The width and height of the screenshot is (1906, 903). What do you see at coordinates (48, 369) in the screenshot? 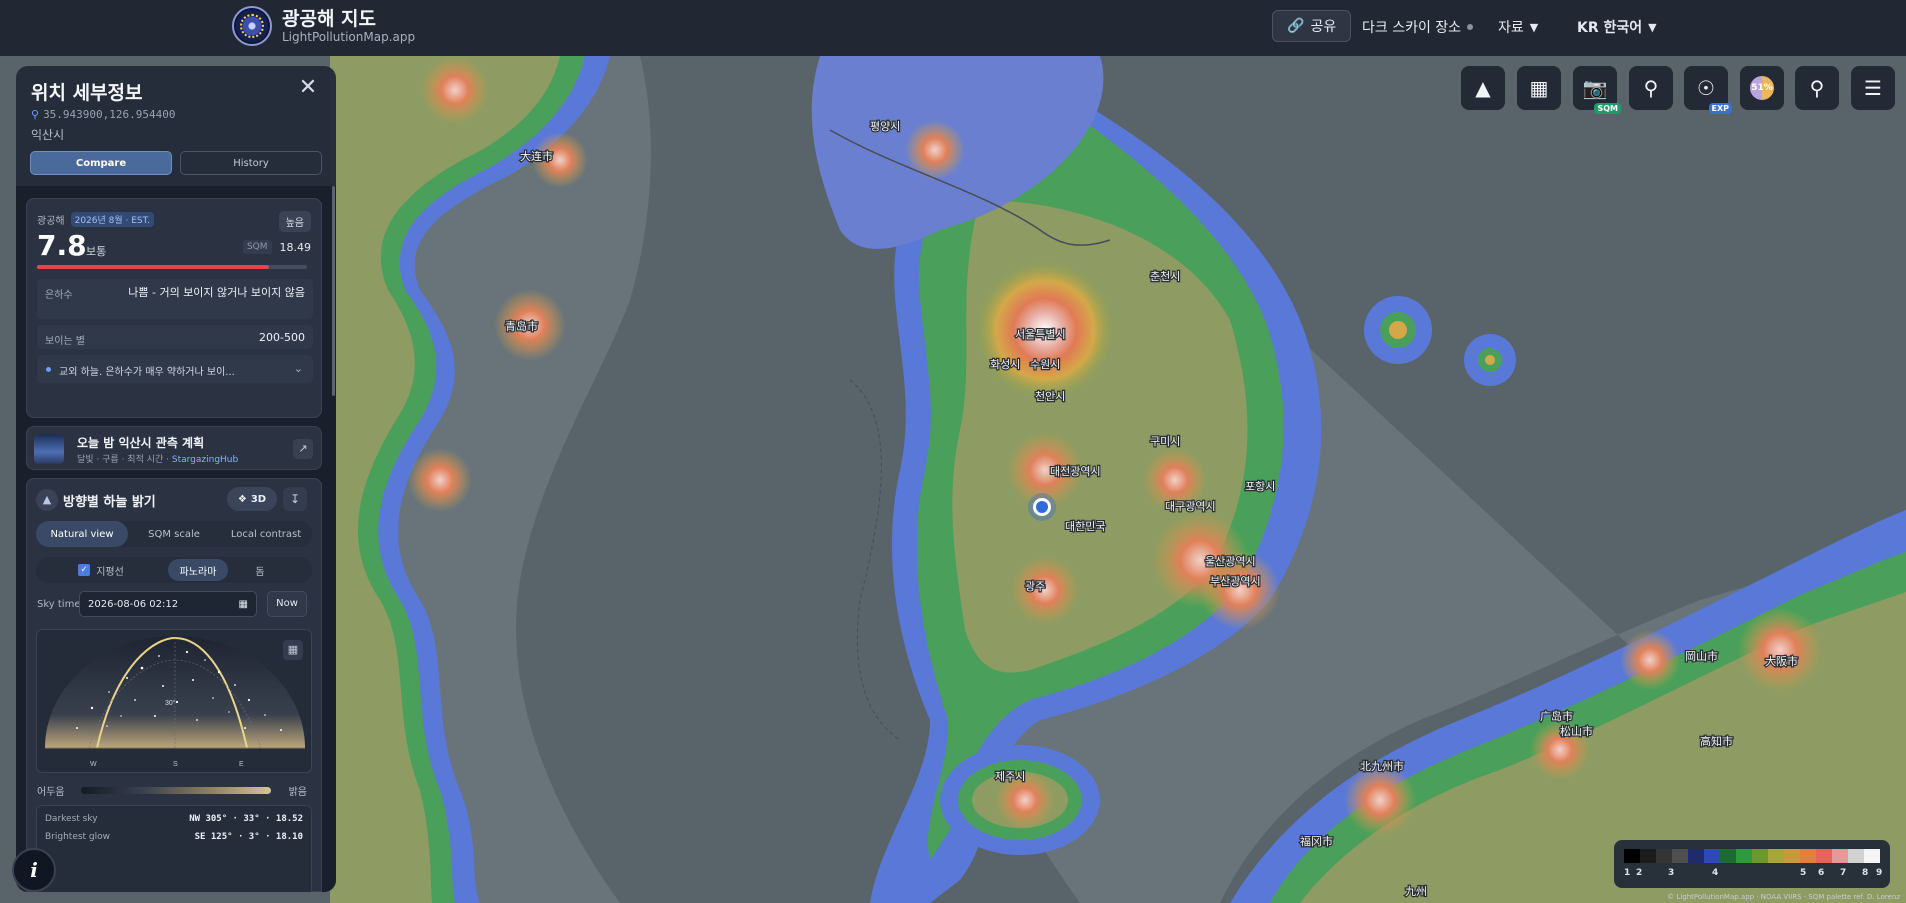
I see `info-dot-icon` at bounding box center [48, 369].